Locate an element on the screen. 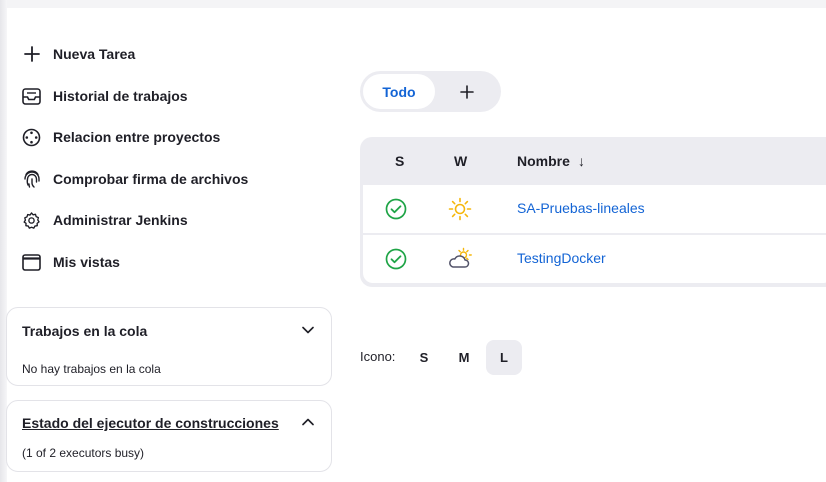  add-view-button is located at coordinates (467, 92).